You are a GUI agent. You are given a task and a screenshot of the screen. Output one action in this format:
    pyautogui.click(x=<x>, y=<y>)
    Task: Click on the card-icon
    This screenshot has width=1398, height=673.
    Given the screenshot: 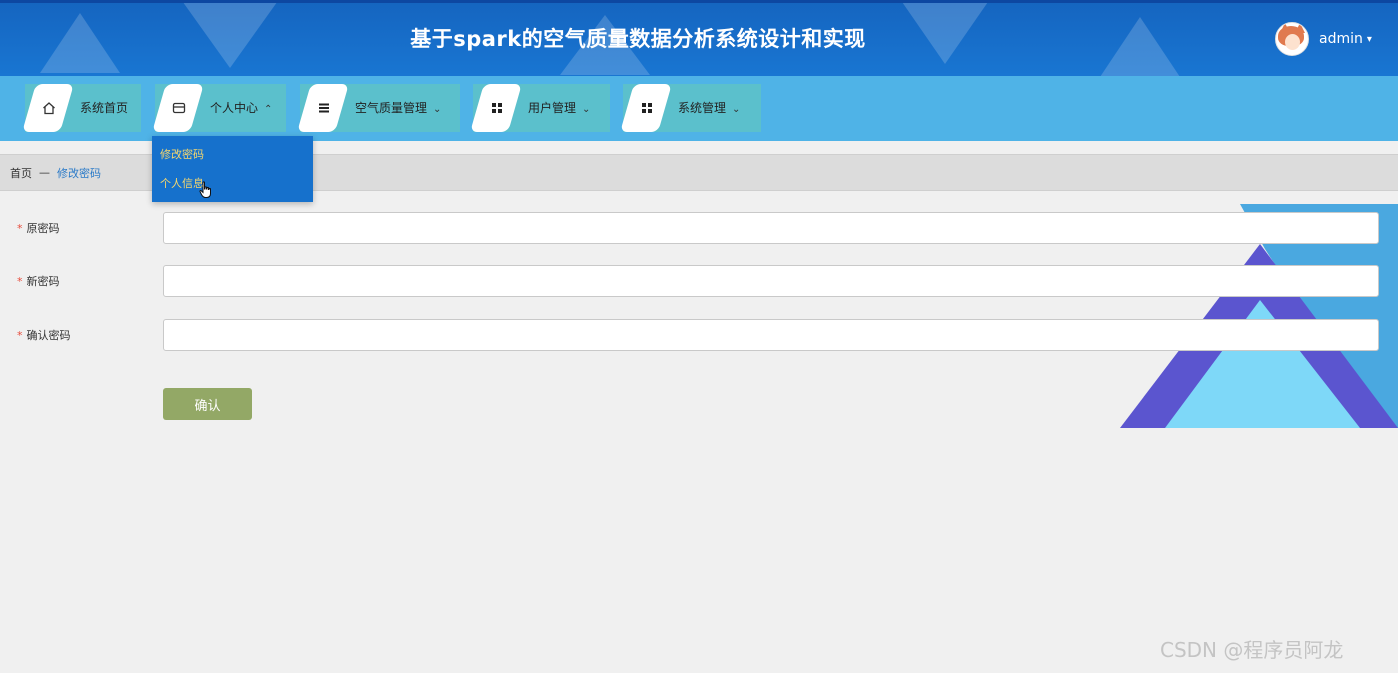 What is the action you would take?
    pyautogui.click(x=179, y=108)
    